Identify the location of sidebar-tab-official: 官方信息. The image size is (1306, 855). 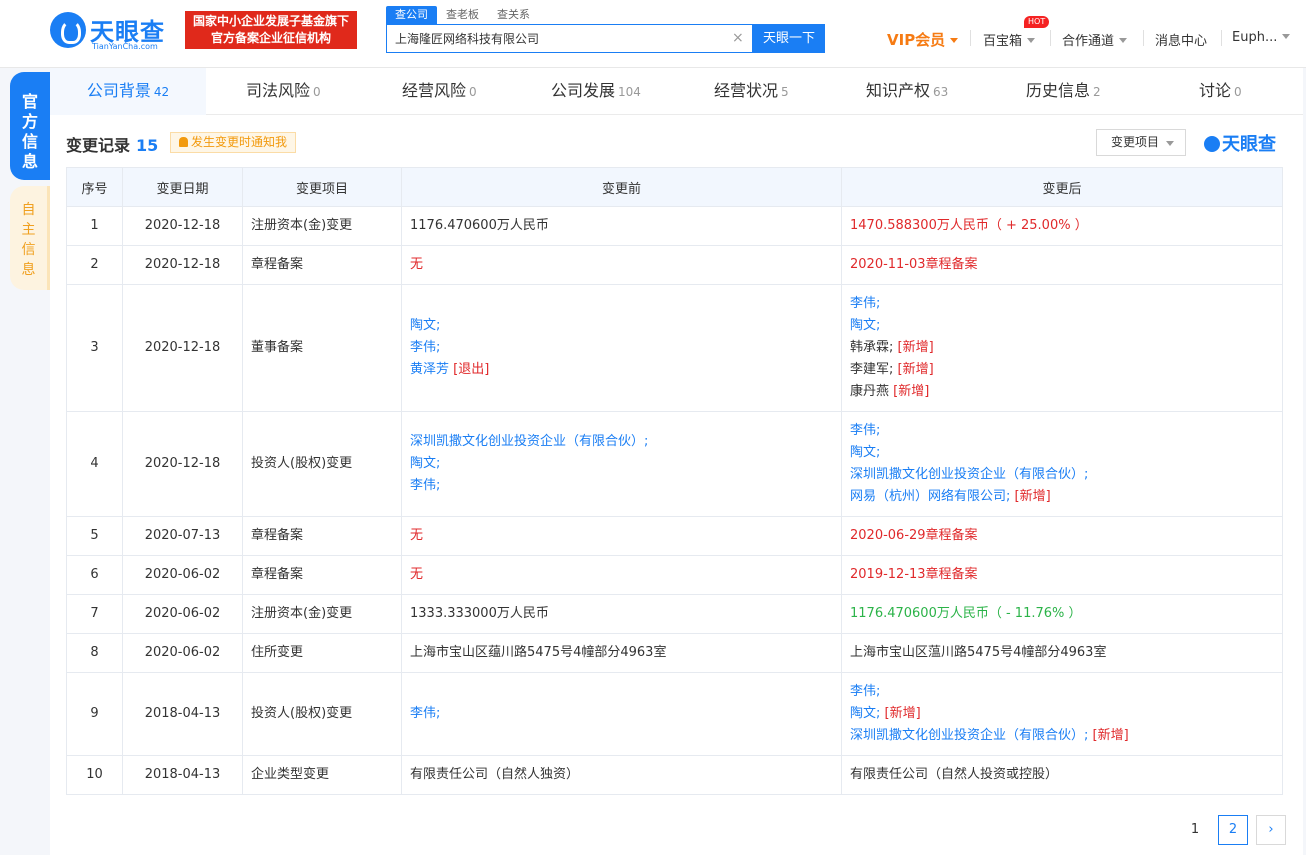
(30, 126).